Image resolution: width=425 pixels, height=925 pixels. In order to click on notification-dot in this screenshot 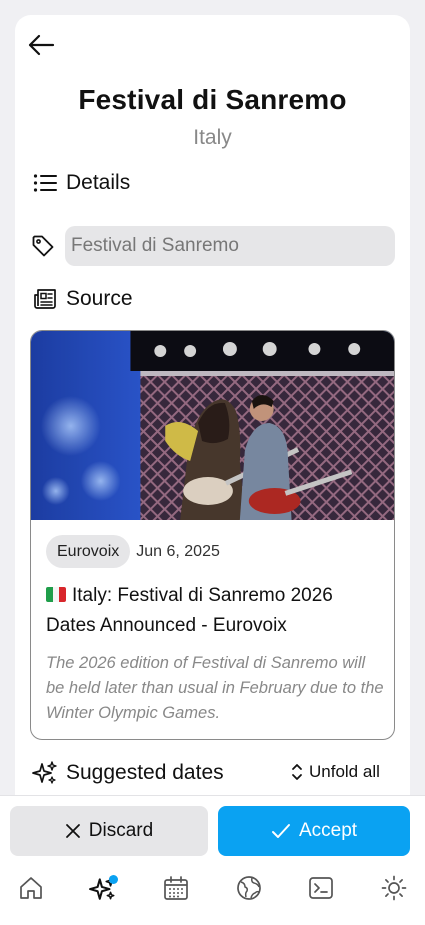, I will do `click(113, 879)`.